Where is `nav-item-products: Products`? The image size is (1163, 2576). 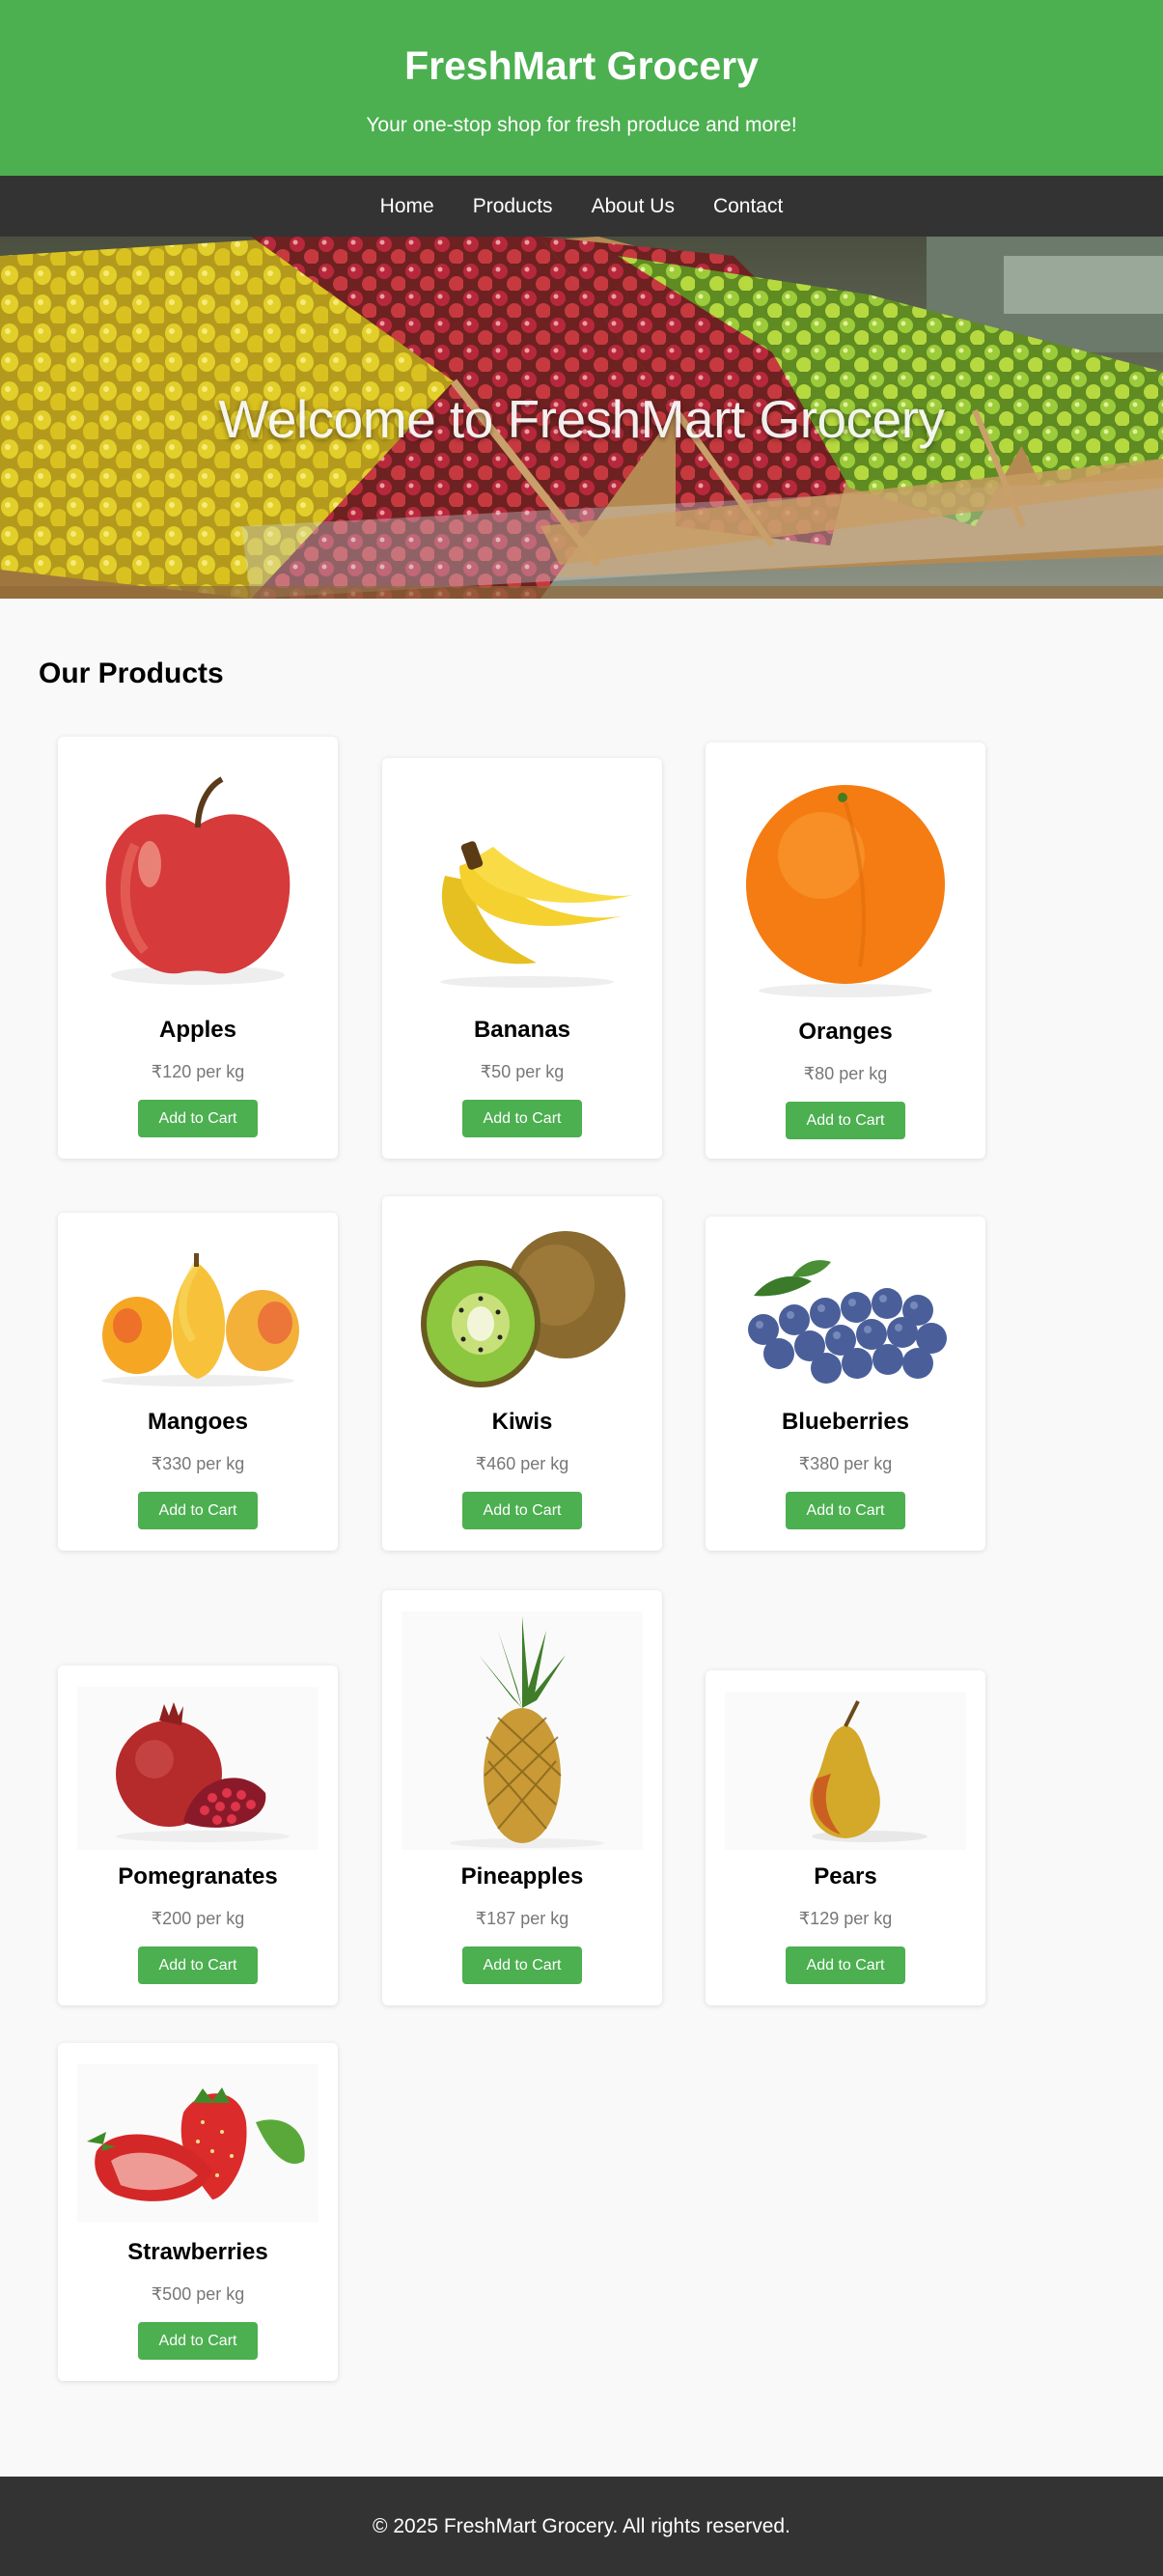 nav-item-products: Products is located at coordinates (513, 207).